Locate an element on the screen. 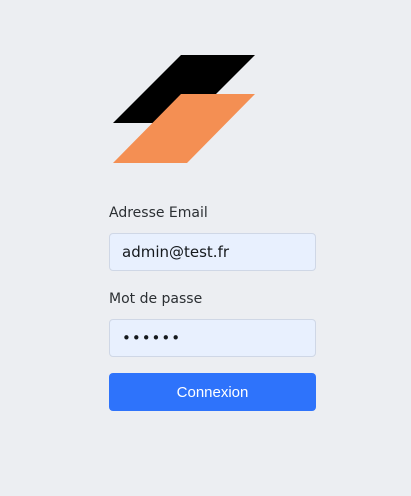  password-field is located at coordinates (212, 338).